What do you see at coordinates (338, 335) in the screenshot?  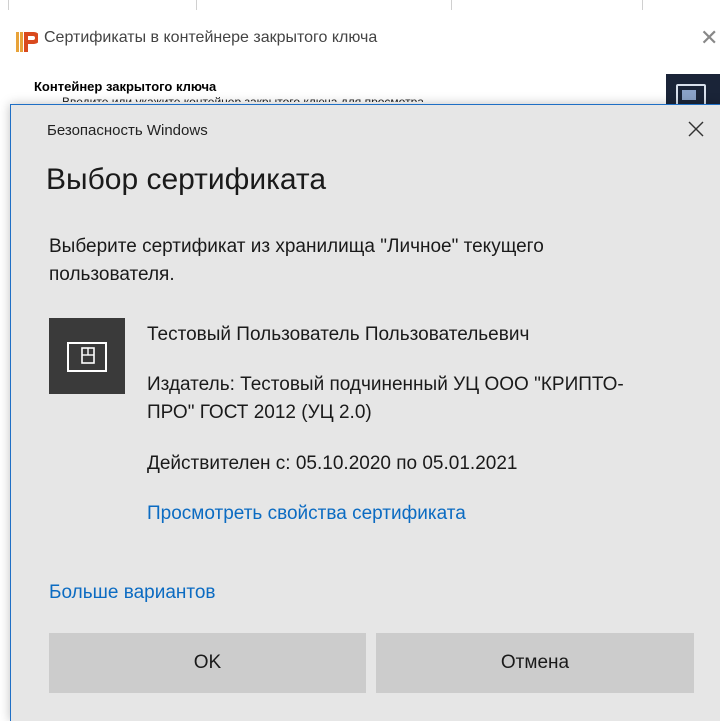 I see `certificate-name: Тестовый Пользователь Пользовательевич` at bounding box center [338, 335].